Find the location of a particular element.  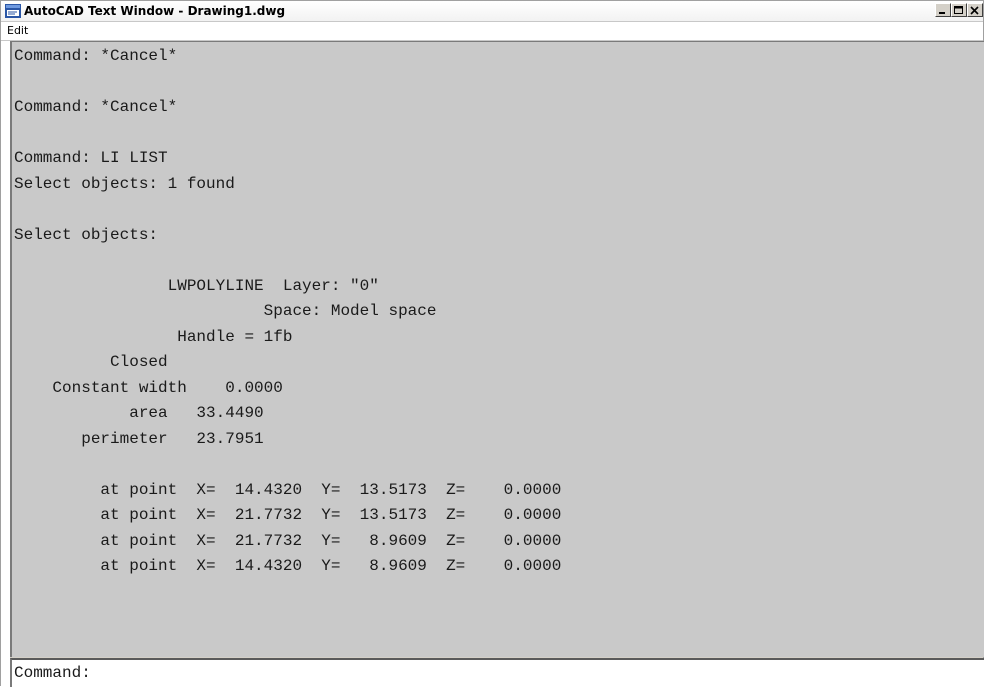

history-line: at point X= 14.4320 Y= 8.9609 Z= 0.0000 is located at coordinates (288, 566).